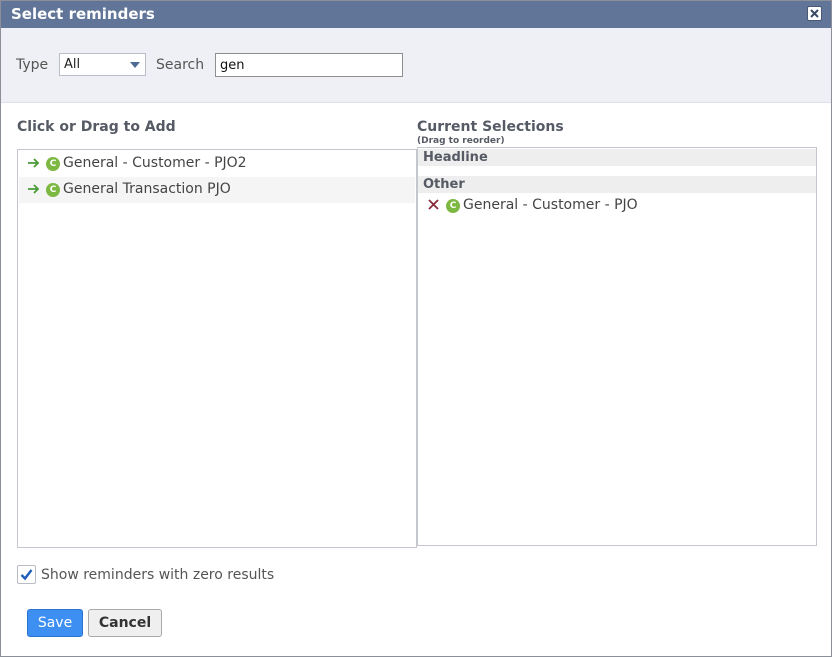 This screenshot has height=657, width=832. Describe the element at coordinates (96, 127) in the screenshot. I see `available-heading: Click or Drag to Add` at that location.